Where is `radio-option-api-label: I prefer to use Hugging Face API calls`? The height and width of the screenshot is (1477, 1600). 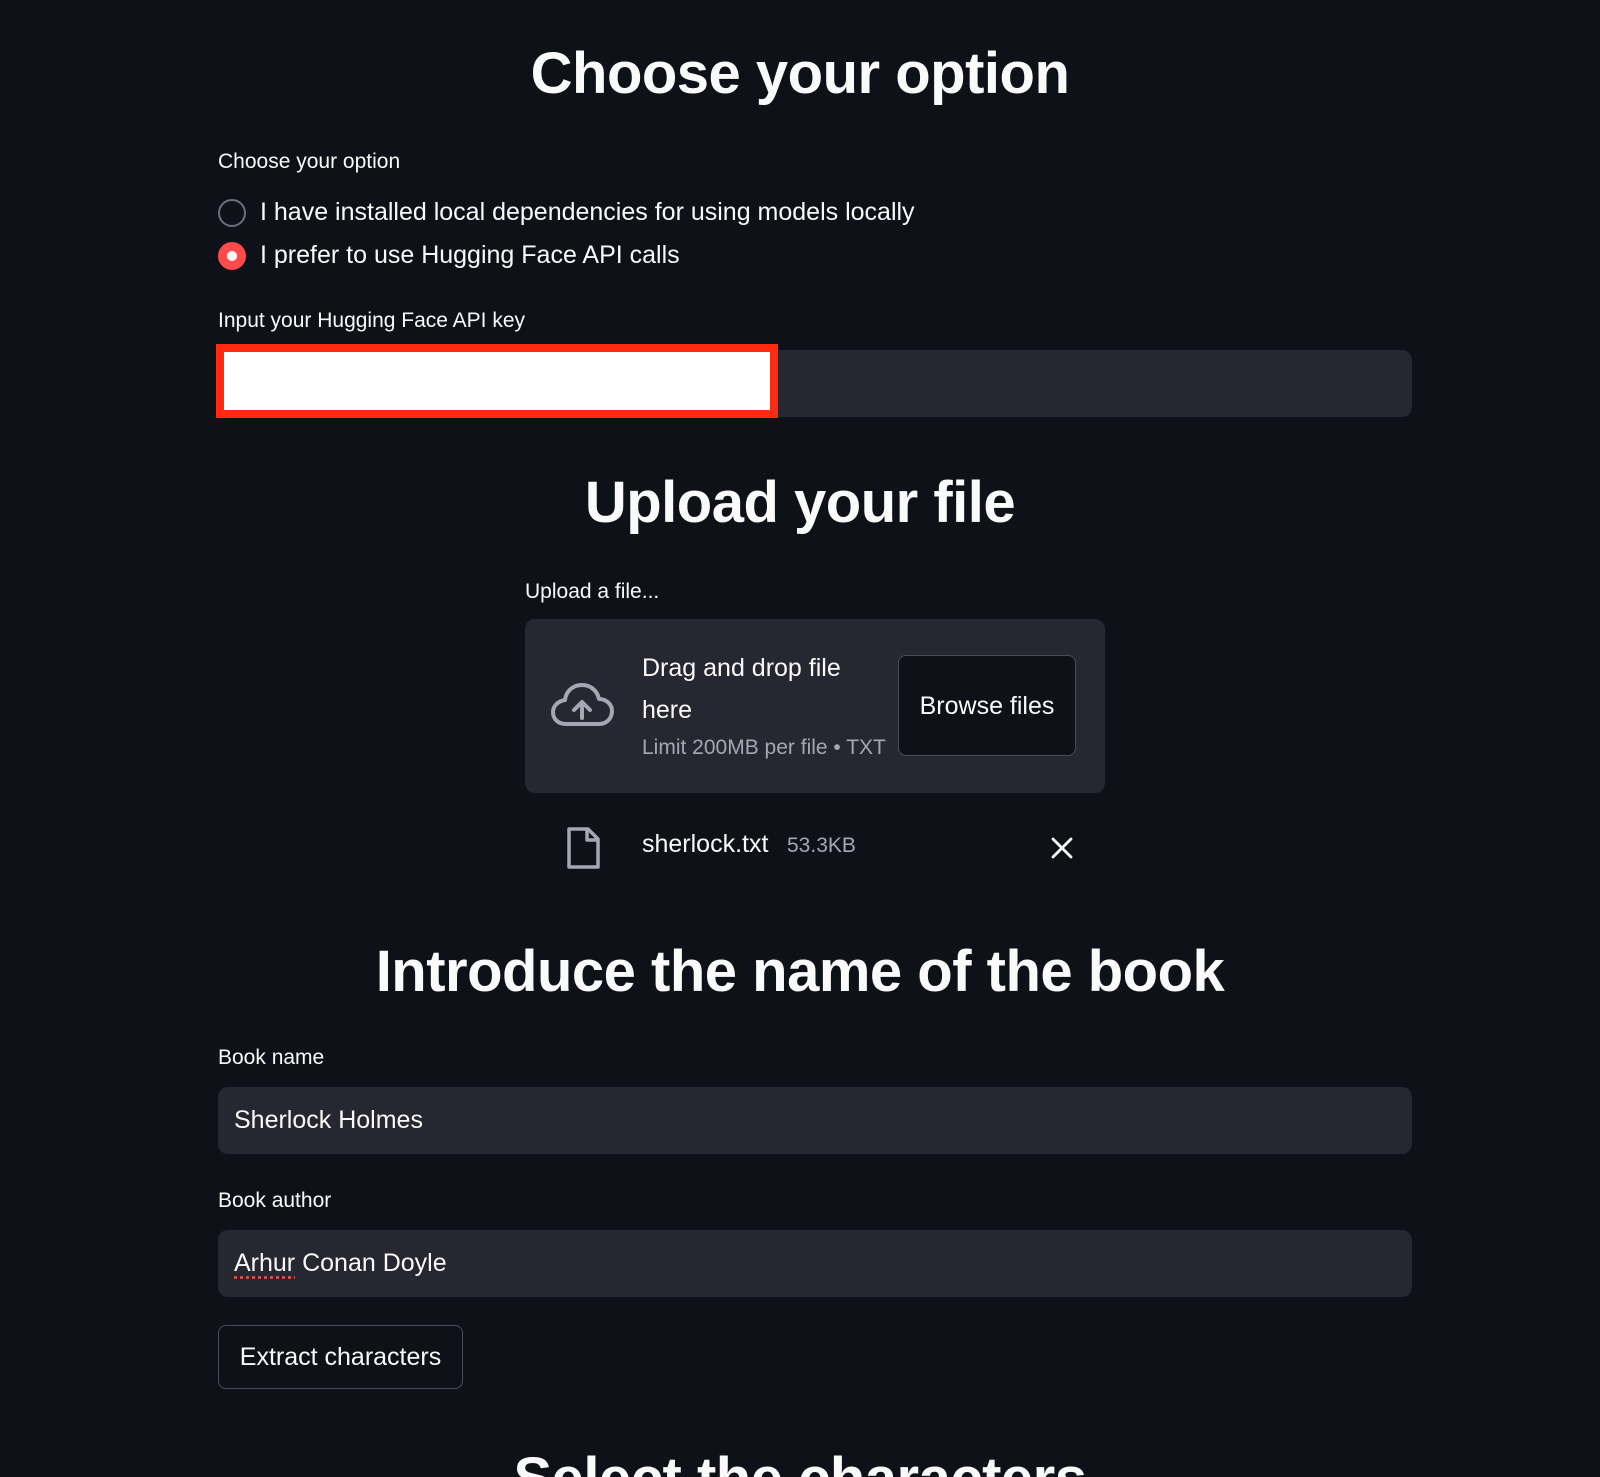
radio-option-api-label: I prefer to use Hugging Face API calls is located at coordinates (470, 255).